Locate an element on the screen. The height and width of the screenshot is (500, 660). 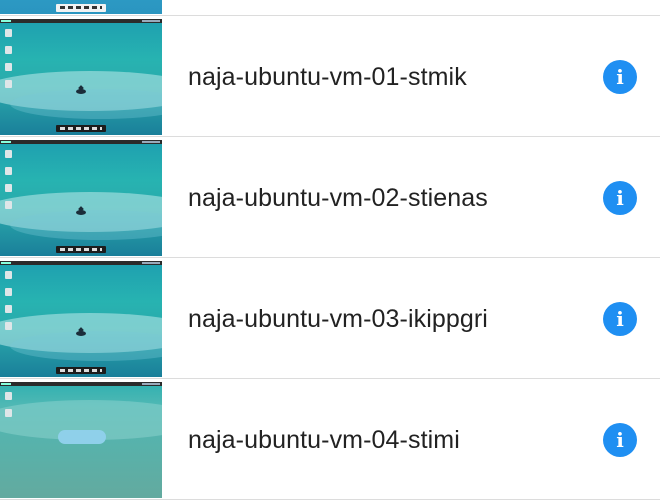
vm-list-item: i is located at coordinates (330, 8).